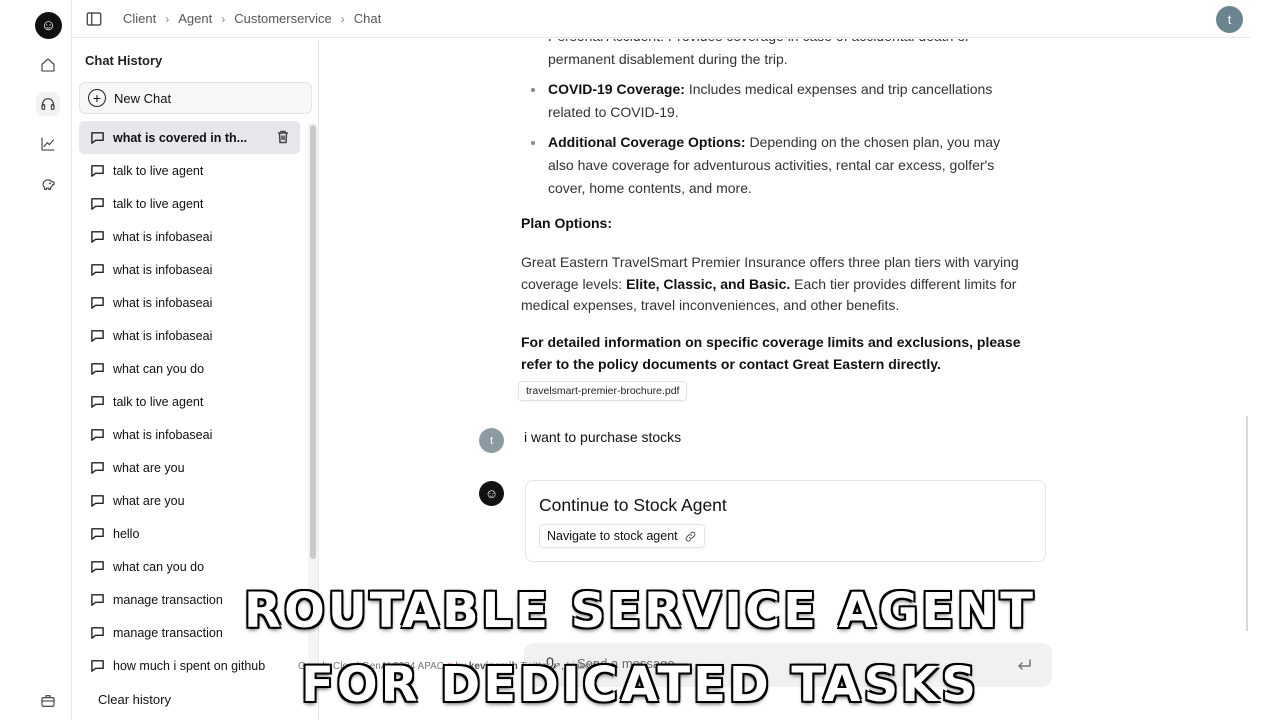  I want to click on bullet-heading: COVID-19 Coverage:, so click(616, 89).